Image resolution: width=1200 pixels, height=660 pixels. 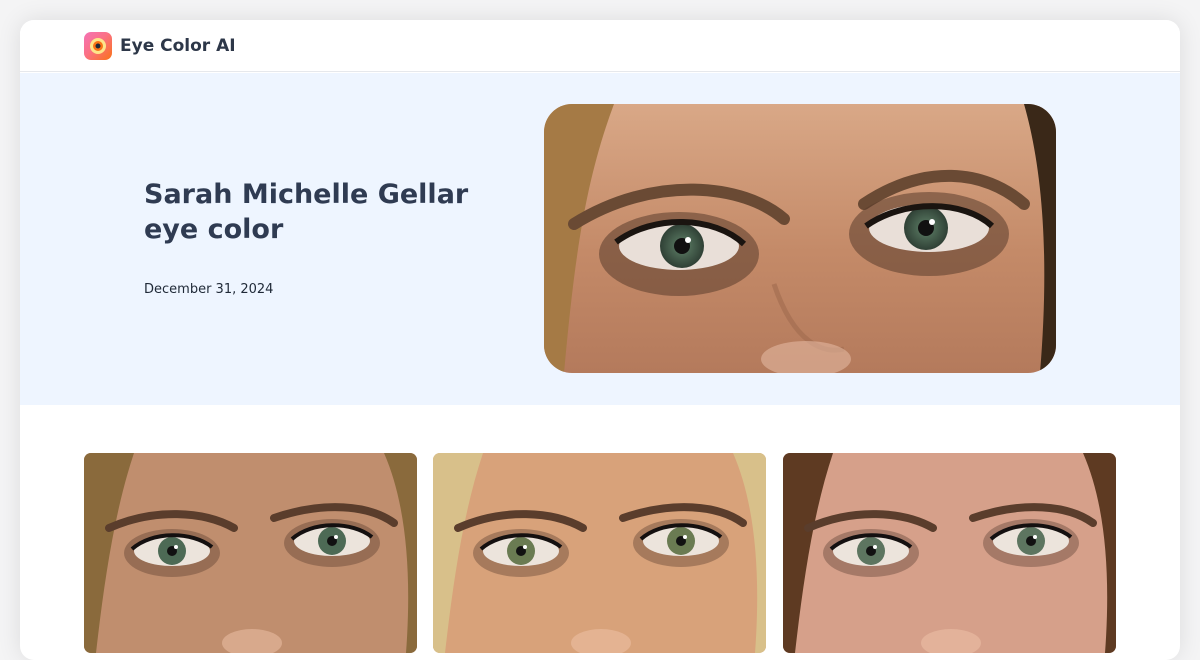 I want to click on site-header: Eye Color AI, so click(x=600, y=46).